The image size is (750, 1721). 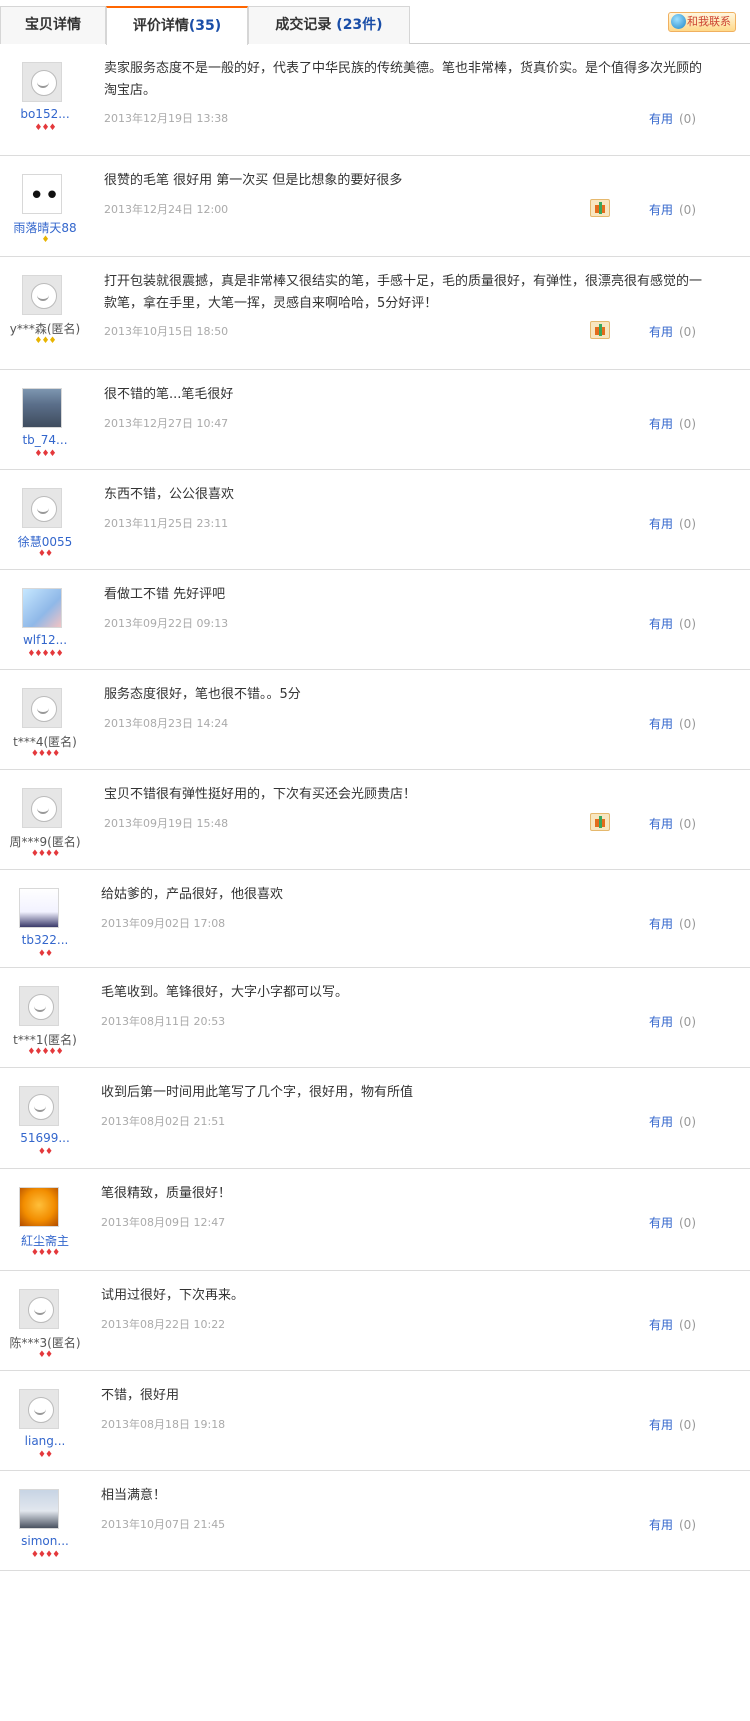 What do you see at coordinates (45, 842) in the screenshot?
I see `reviewer-nickname: 周***9(匿名)` at bounding box center [45, 842].